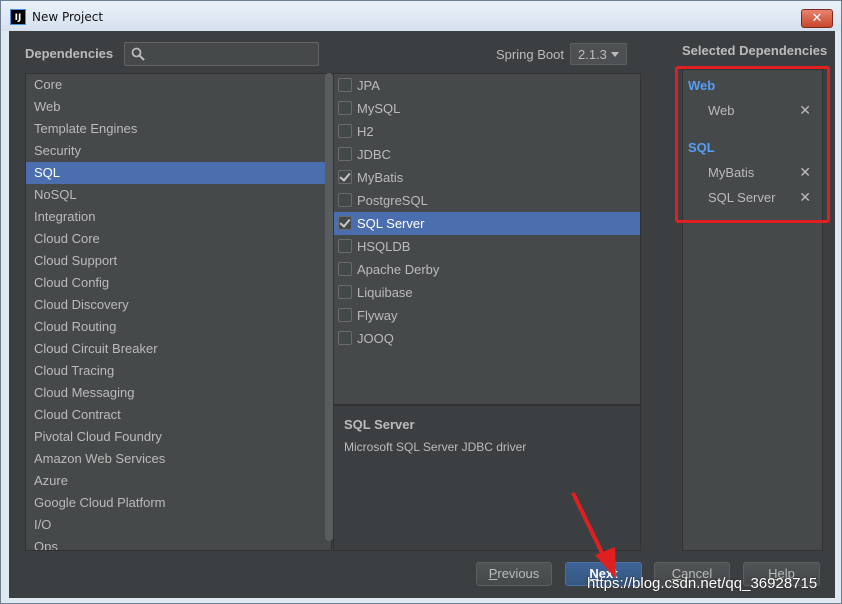 The width and height of the screenshot is (842, 604). Describe the element at coordinates (487, 315) in the screenshot. I see `dependency-item: Flyway` at that location.